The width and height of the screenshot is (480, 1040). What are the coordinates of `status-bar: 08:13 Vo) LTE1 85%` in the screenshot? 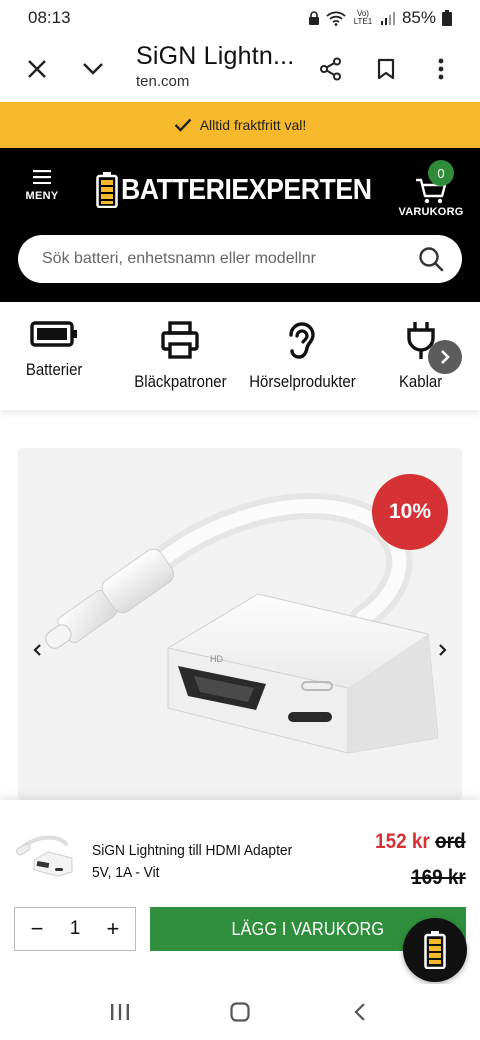 It's located at (240, 18).